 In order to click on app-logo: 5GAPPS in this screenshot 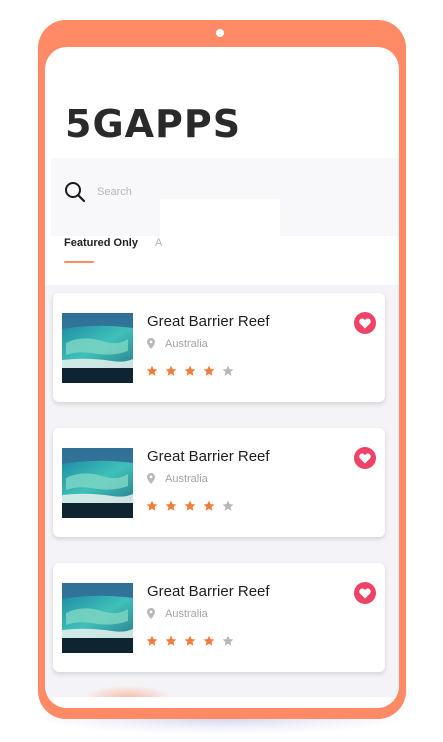, I will do `click(153, 124)`.